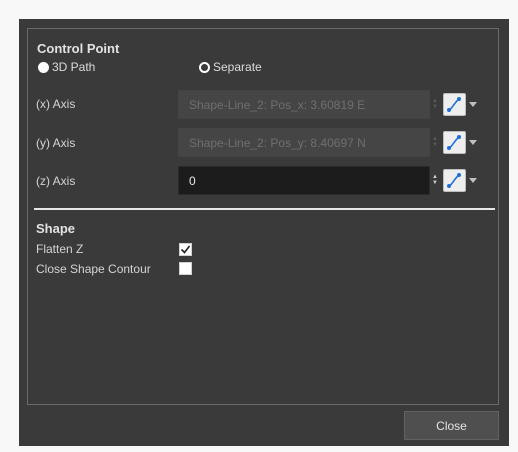  Describe the element at coordinates (304, 180) in the screenshot. I see `z-axis-field: 0` at that location.